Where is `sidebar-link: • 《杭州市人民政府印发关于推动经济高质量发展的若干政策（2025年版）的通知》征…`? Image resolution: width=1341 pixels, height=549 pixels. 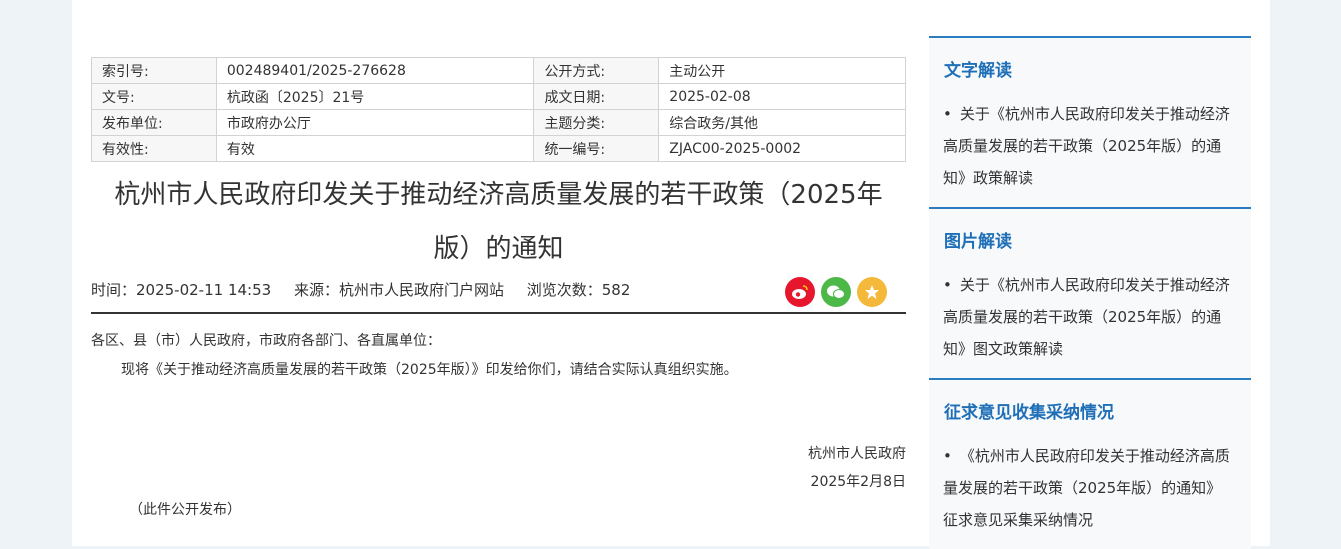
sidebar-link: • 《杭州市人民政府印发关于推动经济高质量发展的若干政策（2025年版）的通知》征… is located at coordinates (1089, 488).